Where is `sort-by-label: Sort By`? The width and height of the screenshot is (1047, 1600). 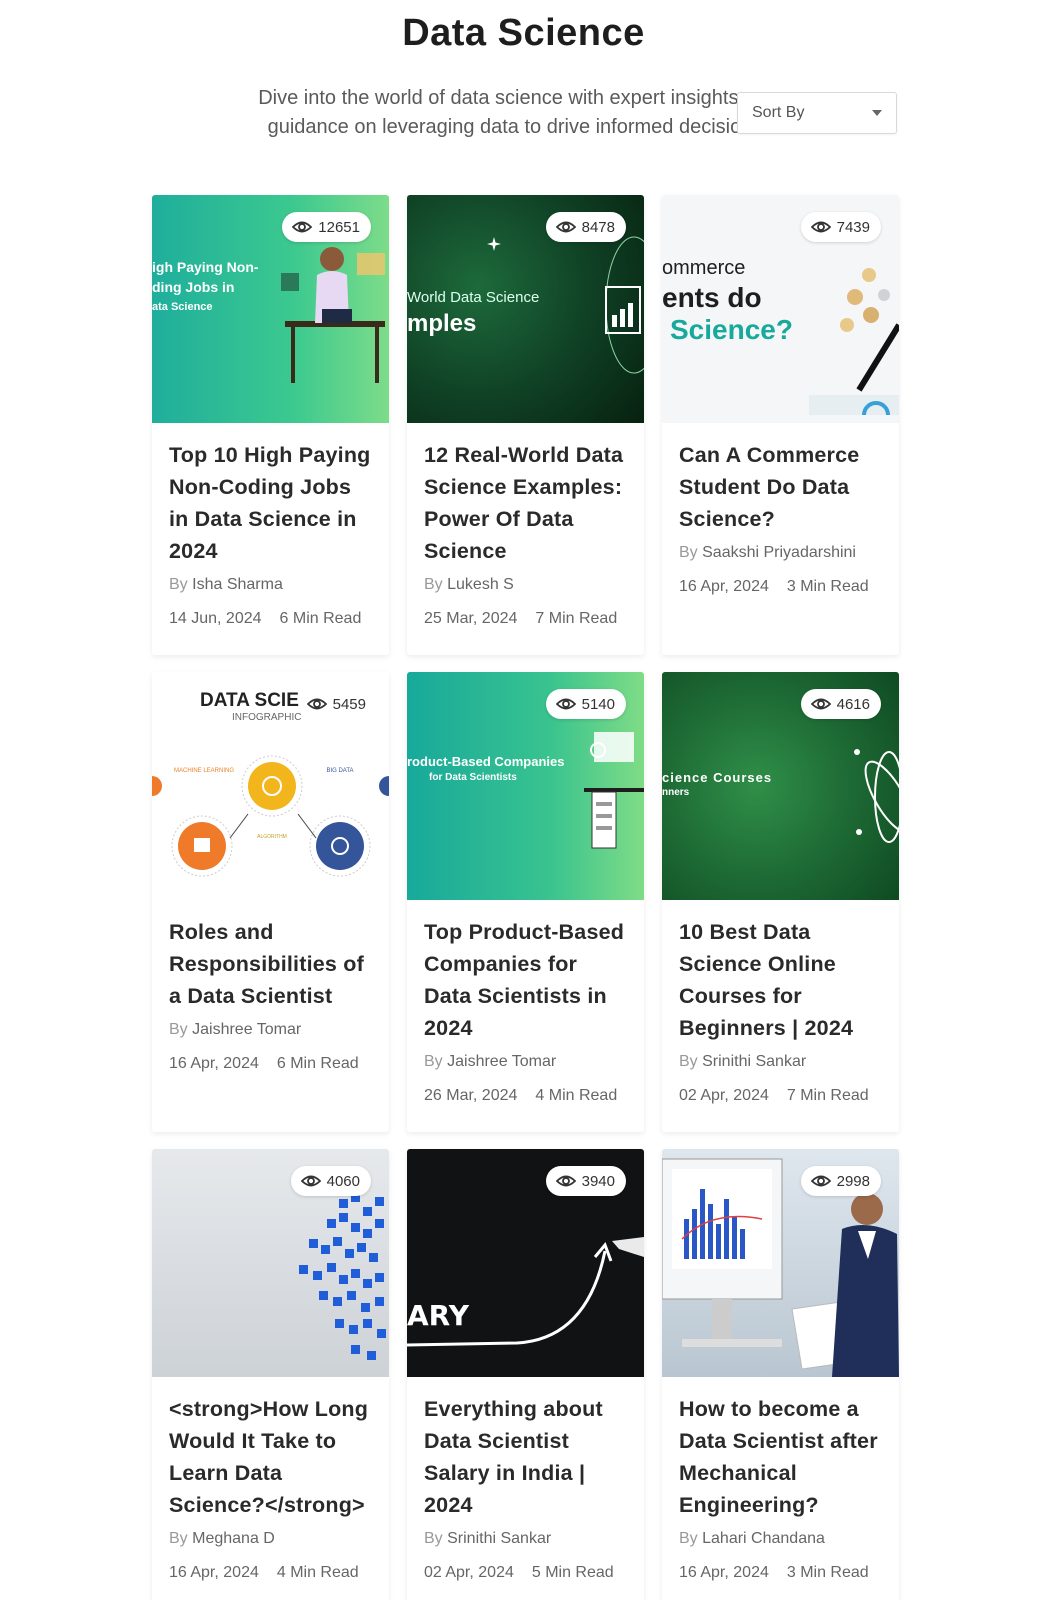 sort-by-label: Sort By is located at coordinates (778, 112).